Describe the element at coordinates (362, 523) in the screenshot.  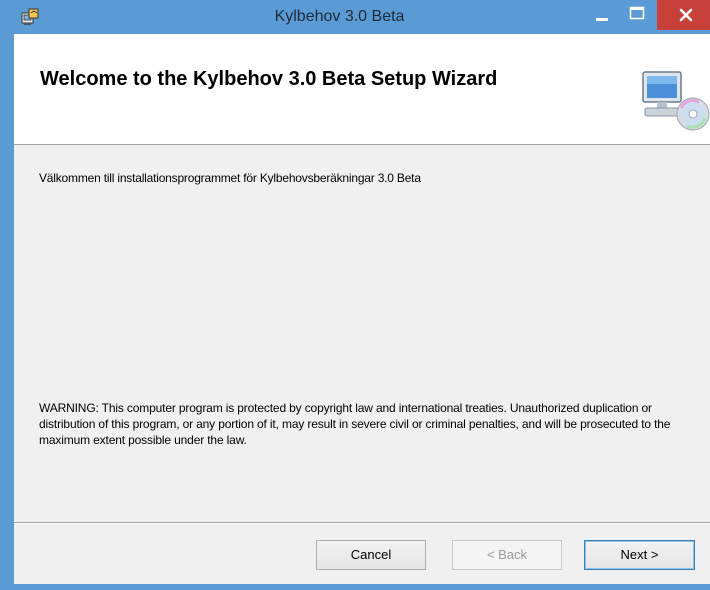
I see `button-divider` at that location.